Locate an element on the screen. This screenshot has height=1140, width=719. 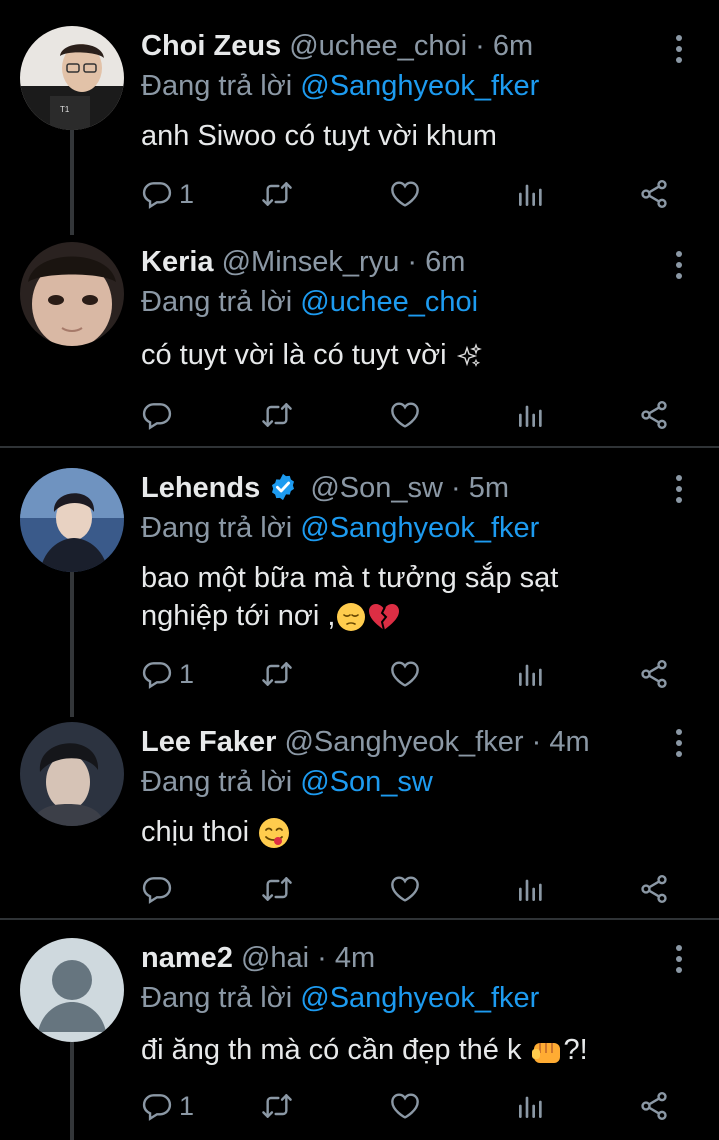
author-handle: @Son_sw is located at coordinates (376, 488).